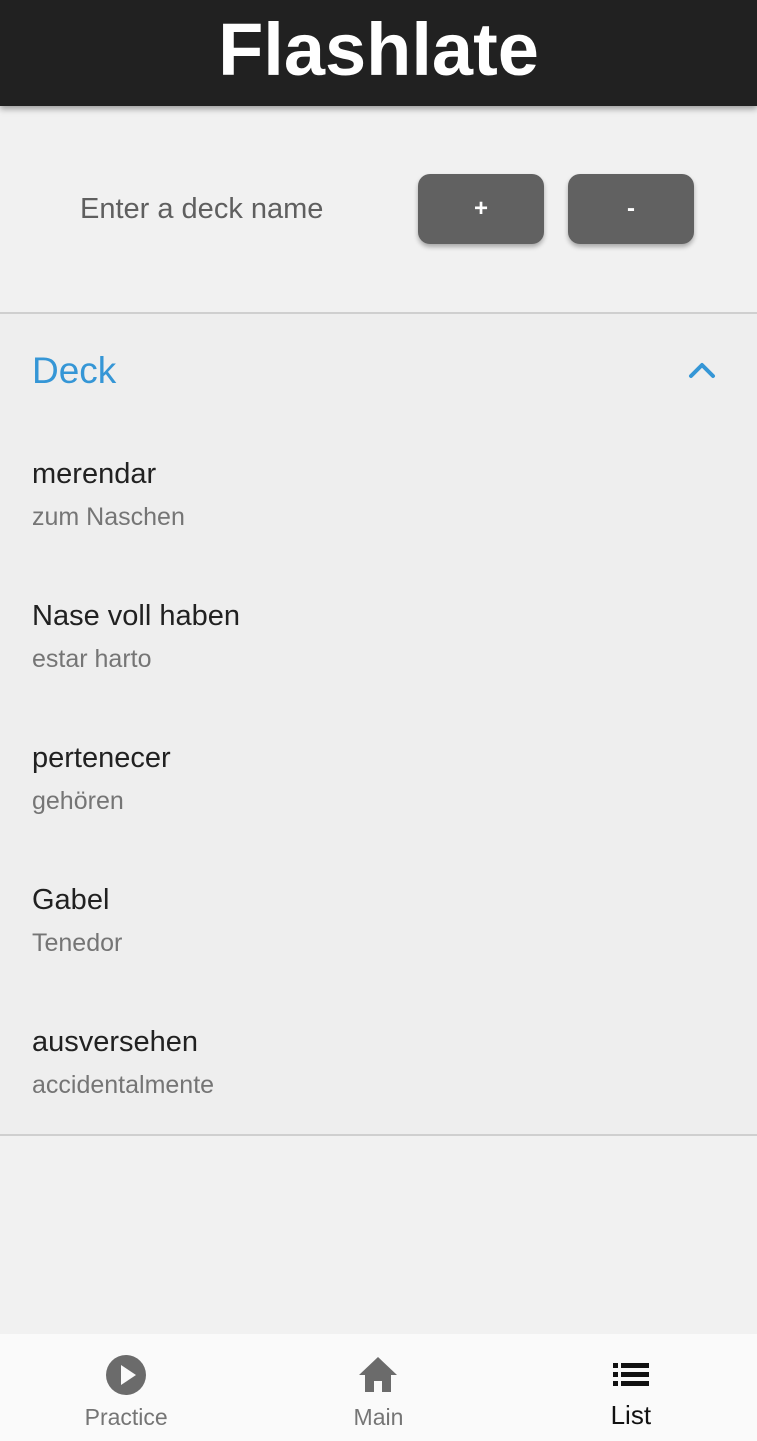 The height and width of the screenshot is (1441, 757). I want to click on list-item: pertenecer gehören, so click(378, 783).